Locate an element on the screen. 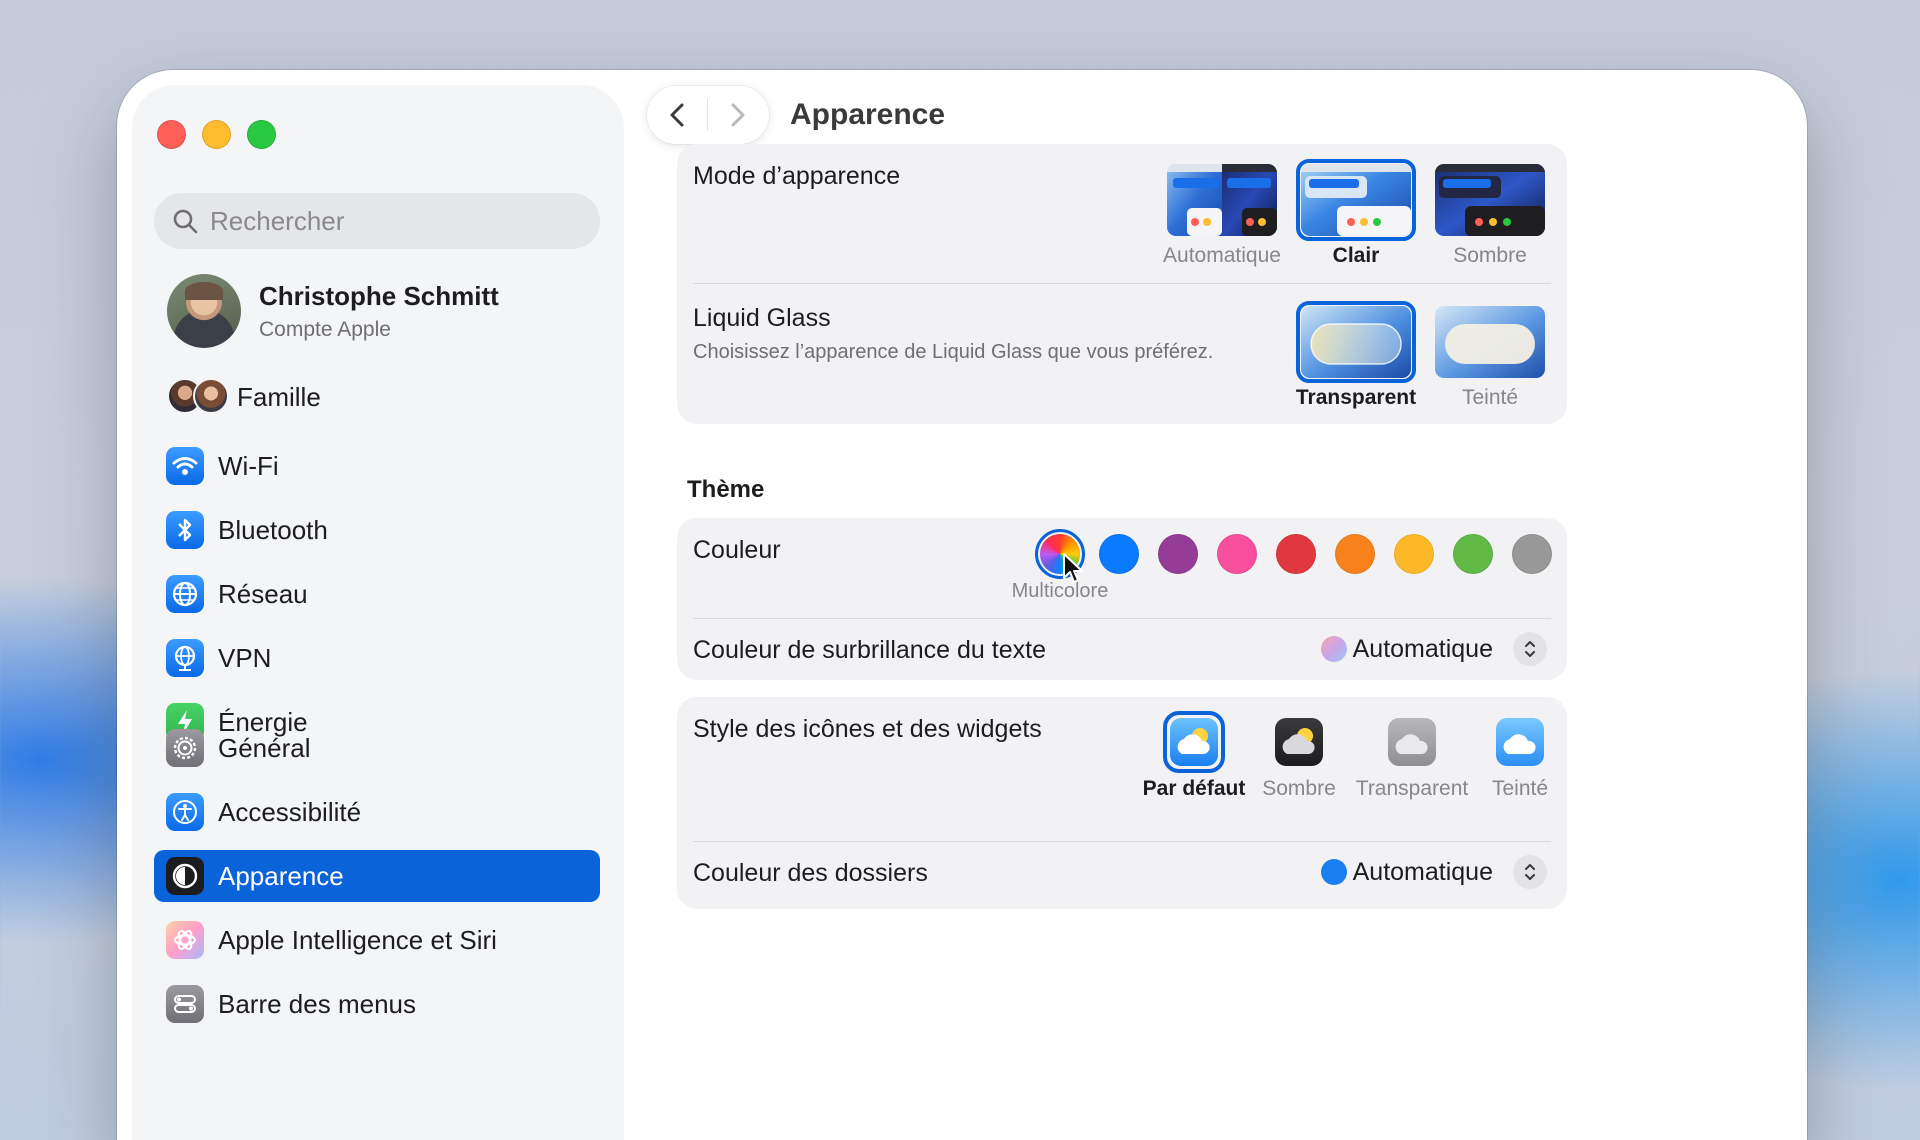 Image resolution: width=1920 pixels, height=1140 pixels. sidebar-item-vpn: VPN is located at coordinates (377, 658).